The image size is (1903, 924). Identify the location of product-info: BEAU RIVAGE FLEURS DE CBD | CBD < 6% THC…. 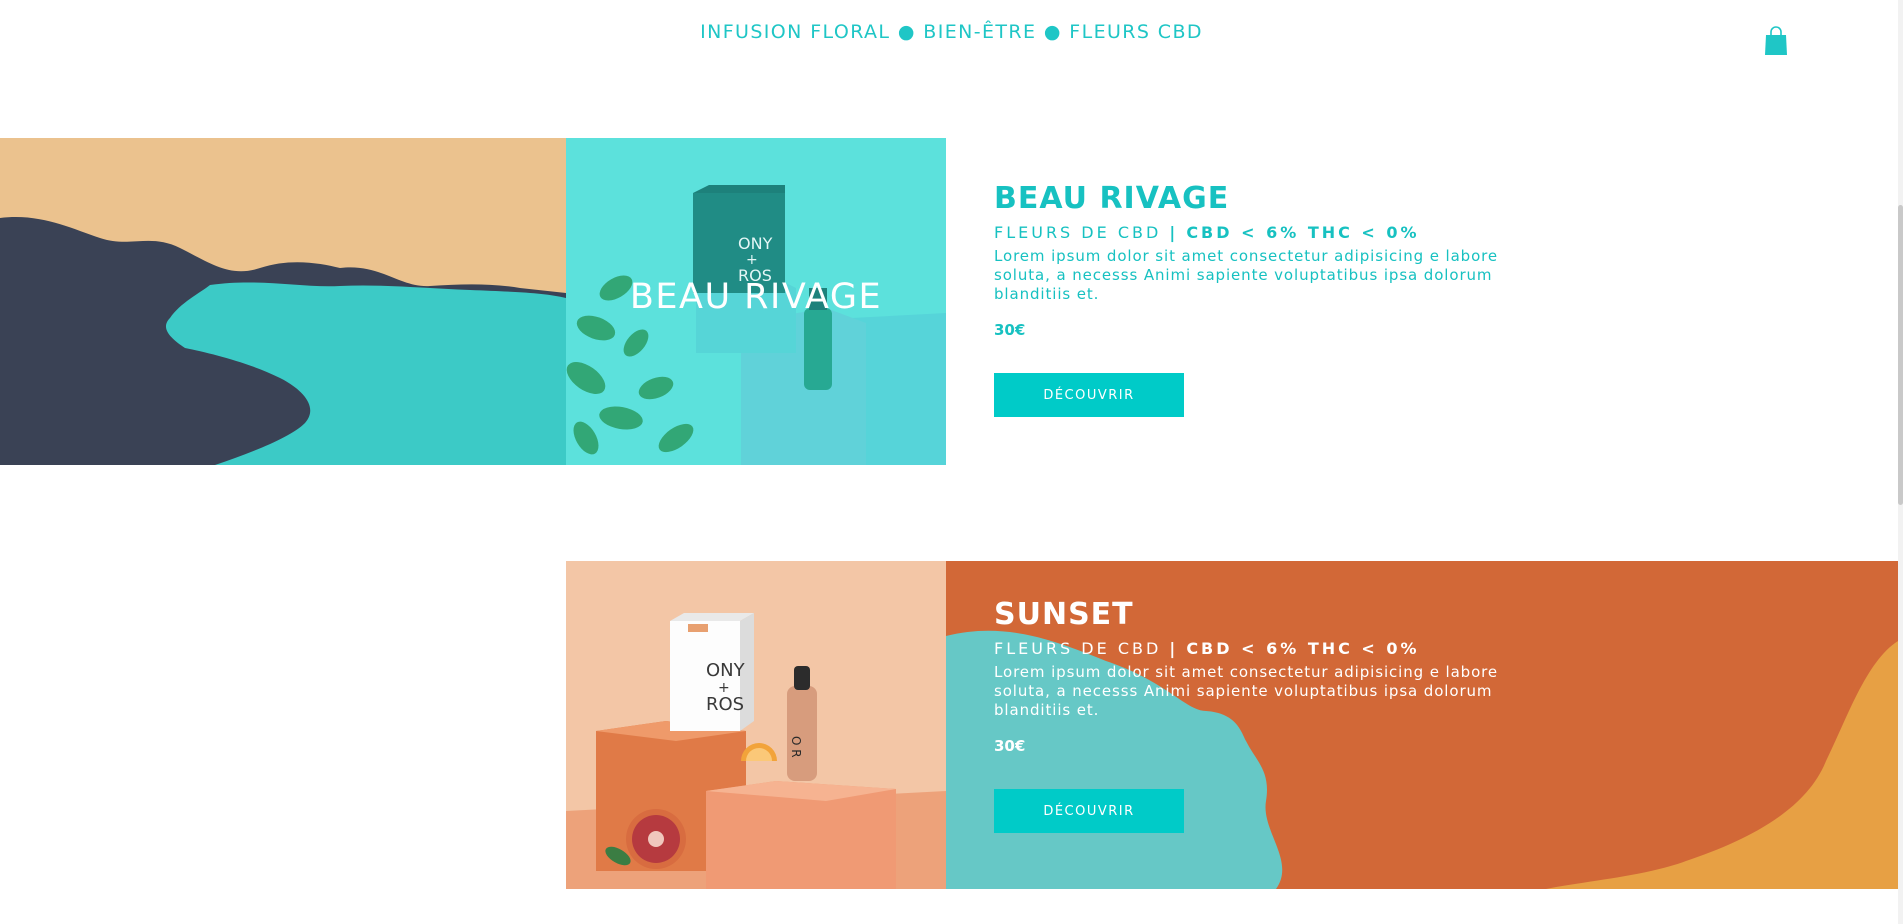
(1274, 299).